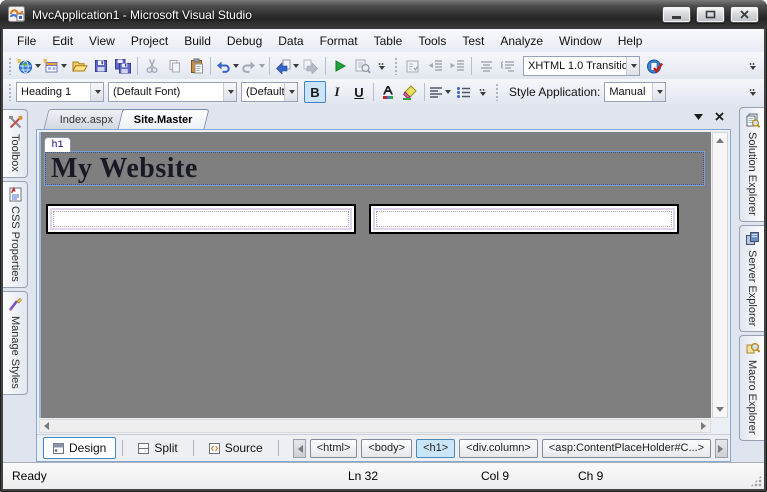 The image size is (767, 492). I want to click on bullet-list-button, so click(463, 92).